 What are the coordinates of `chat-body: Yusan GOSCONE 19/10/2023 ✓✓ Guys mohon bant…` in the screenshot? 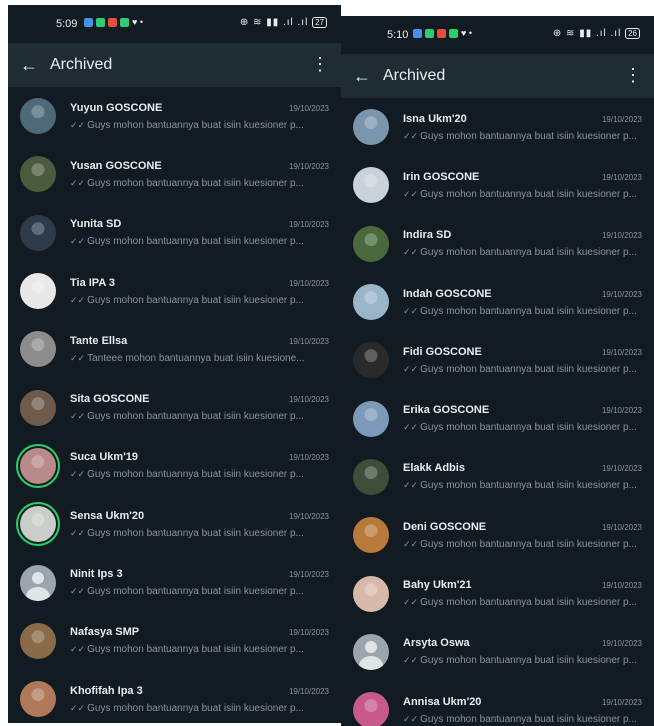 It's located at (205, 174).